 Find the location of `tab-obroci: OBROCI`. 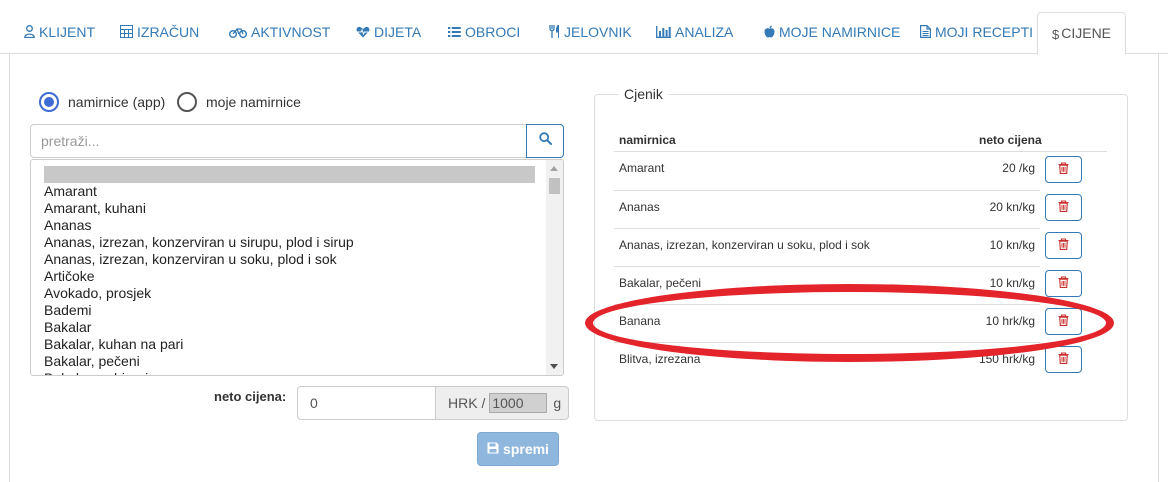

tab-obroci: OBROCI is located at coordinates (484, 34).